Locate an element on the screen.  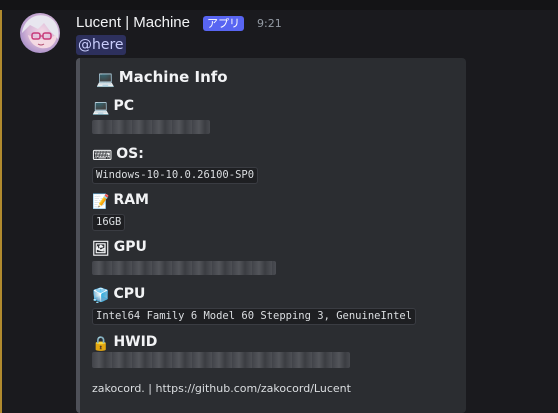
author-name: Lucent | Machine is located at coordinates (133, 22).